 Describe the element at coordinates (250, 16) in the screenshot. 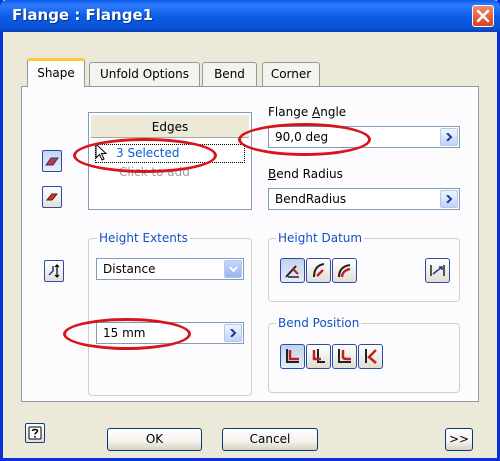

I see `title-bar: Flange : Flange1` at that location.